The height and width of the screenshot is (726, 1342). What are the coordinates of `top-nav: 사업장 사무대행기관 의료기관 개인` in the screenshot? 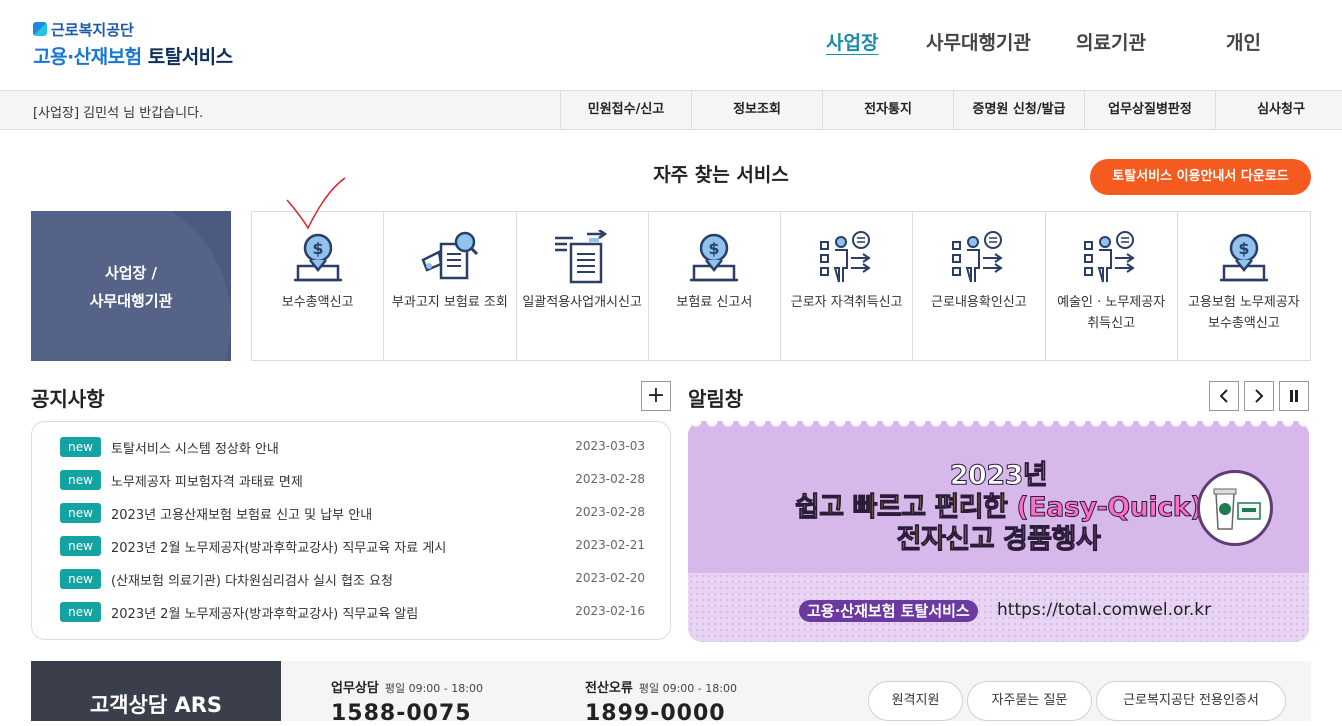 It's located at (671, 43).